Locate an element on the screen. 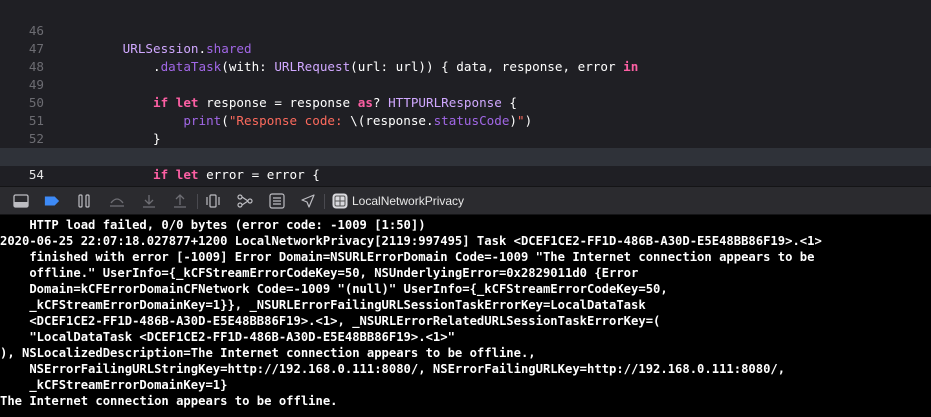 The height and width of the screenshot is (417, 931). step-into-icon is located at coordinates (149, 201).